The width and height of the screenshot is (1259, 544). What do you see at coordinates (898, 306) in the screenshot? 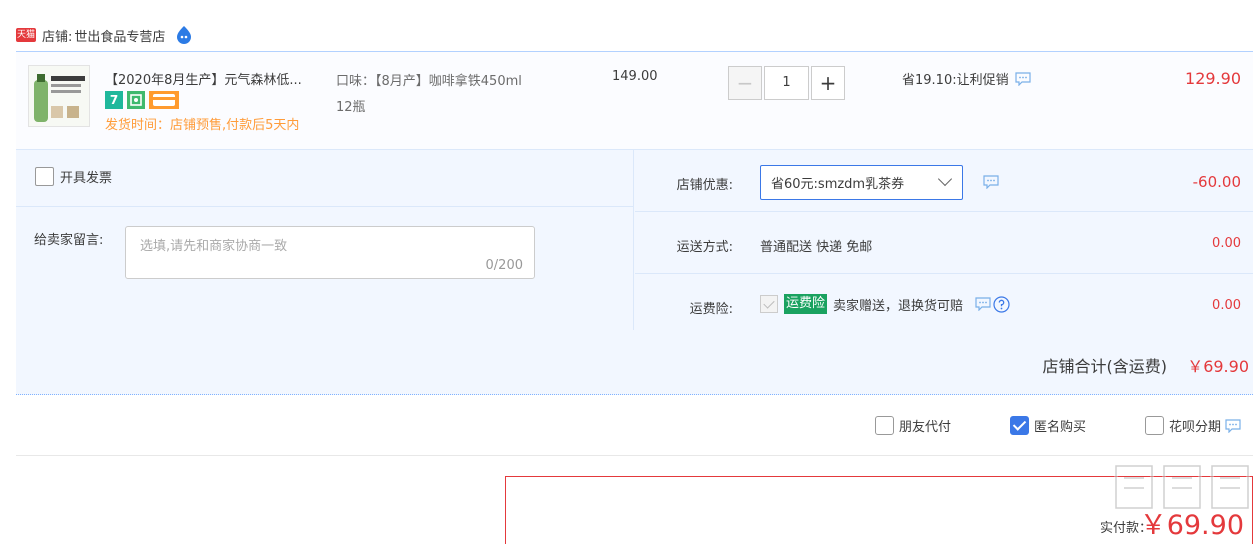
I see `insurance-desc: 卖家赠送，退换货可赔` at bounding box center [898, 306].